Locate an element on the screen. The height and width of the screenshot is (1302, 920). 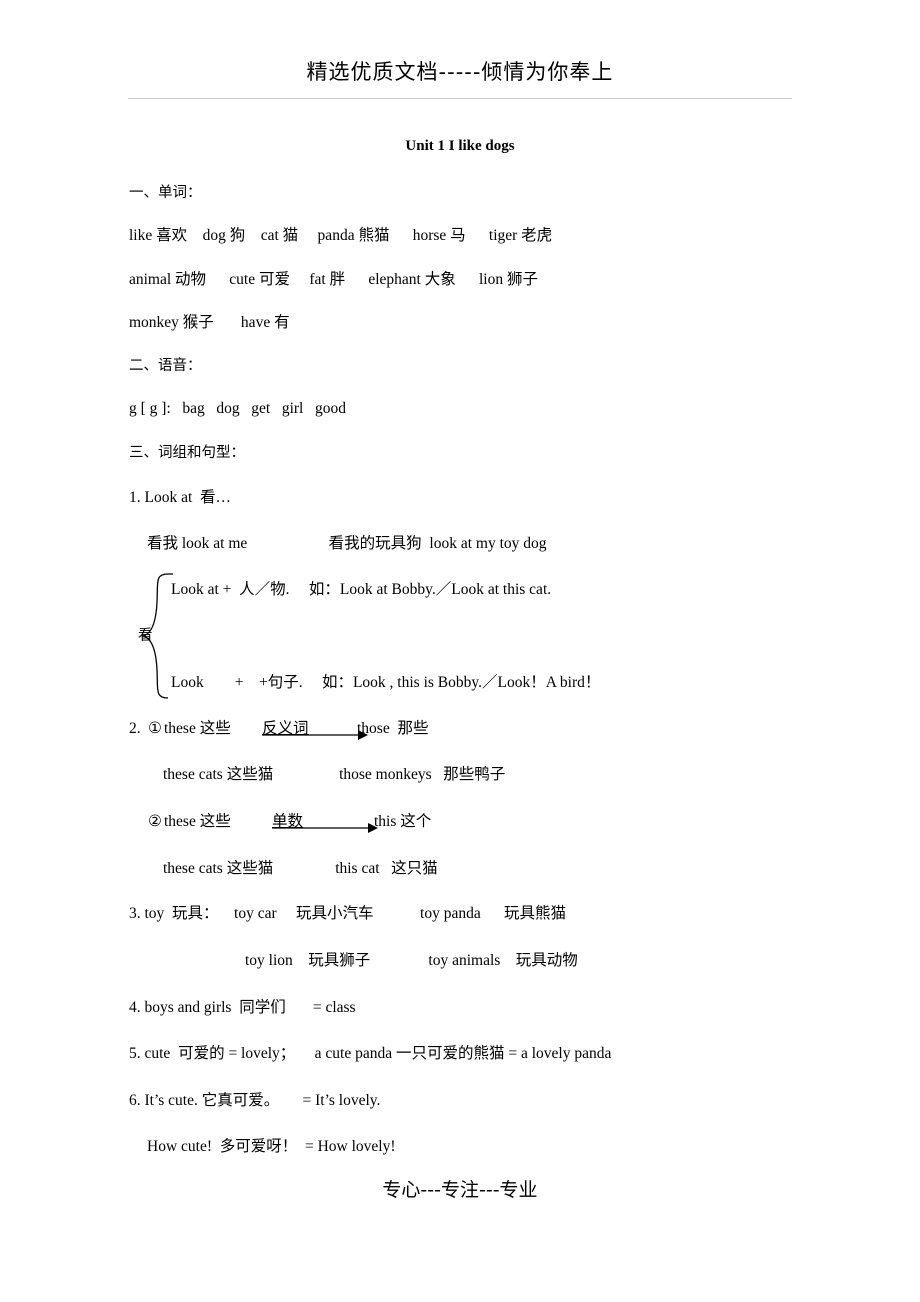
item6-line1: 6. It’s cute. 它真可爱。 = It’s lovely. is located at coordinates (255, 1100).